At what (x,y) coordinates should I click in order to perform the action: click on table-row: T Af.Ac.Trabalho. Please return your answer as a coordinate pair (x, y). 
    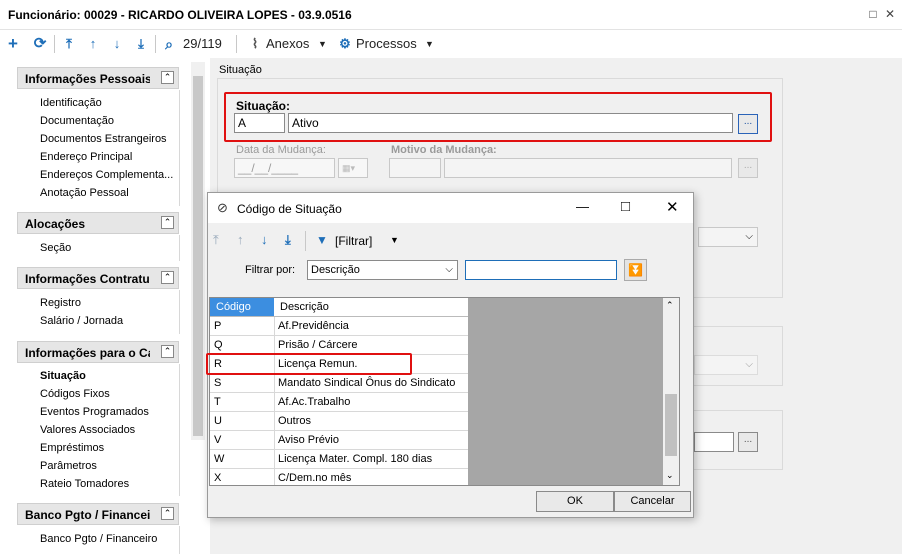
    Looking at the image, I should click on (339, 402).